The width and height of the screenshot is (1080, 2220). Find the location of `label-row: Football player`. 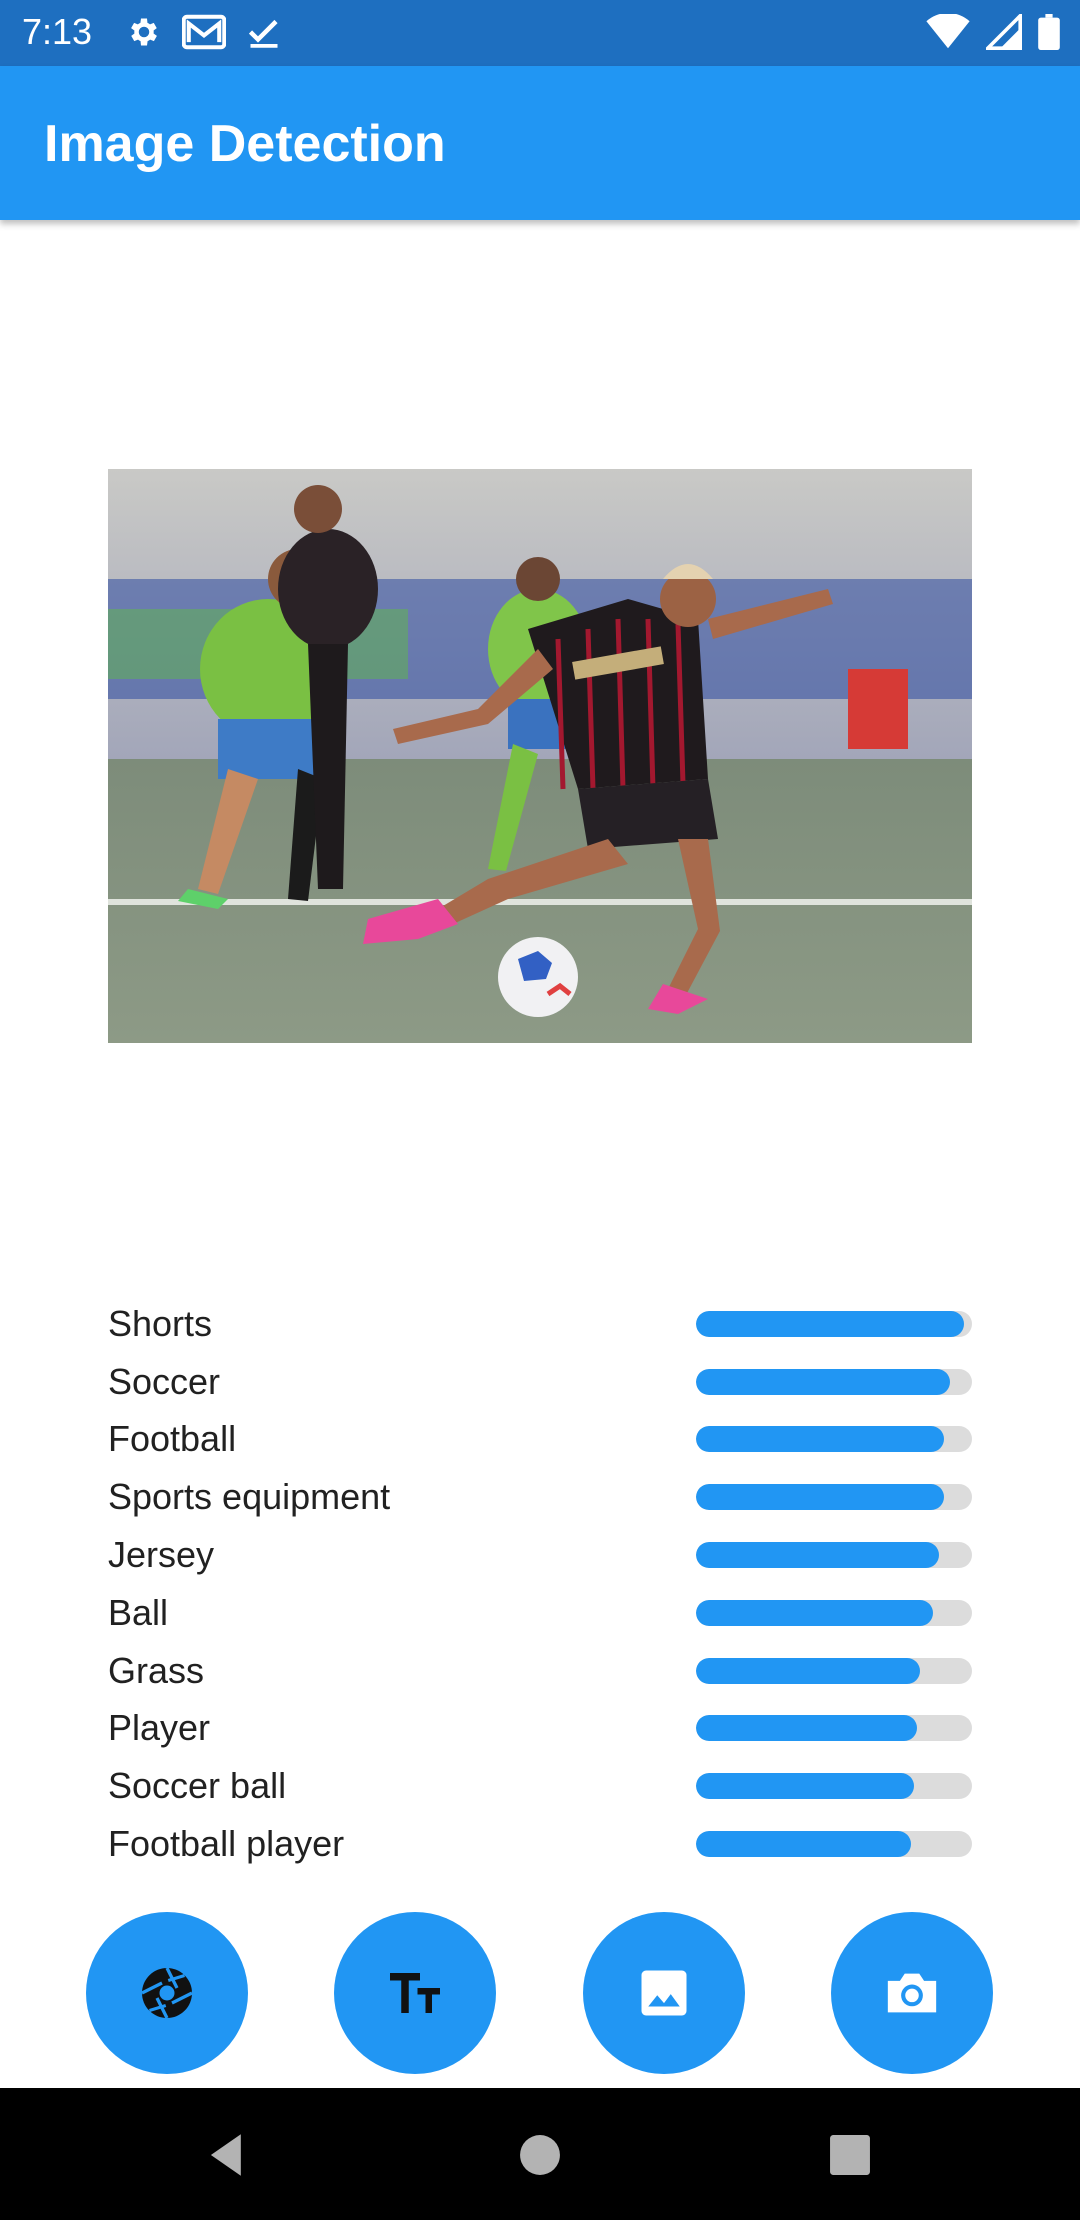

label-row: Football player is located at coordinates (540, 1844).